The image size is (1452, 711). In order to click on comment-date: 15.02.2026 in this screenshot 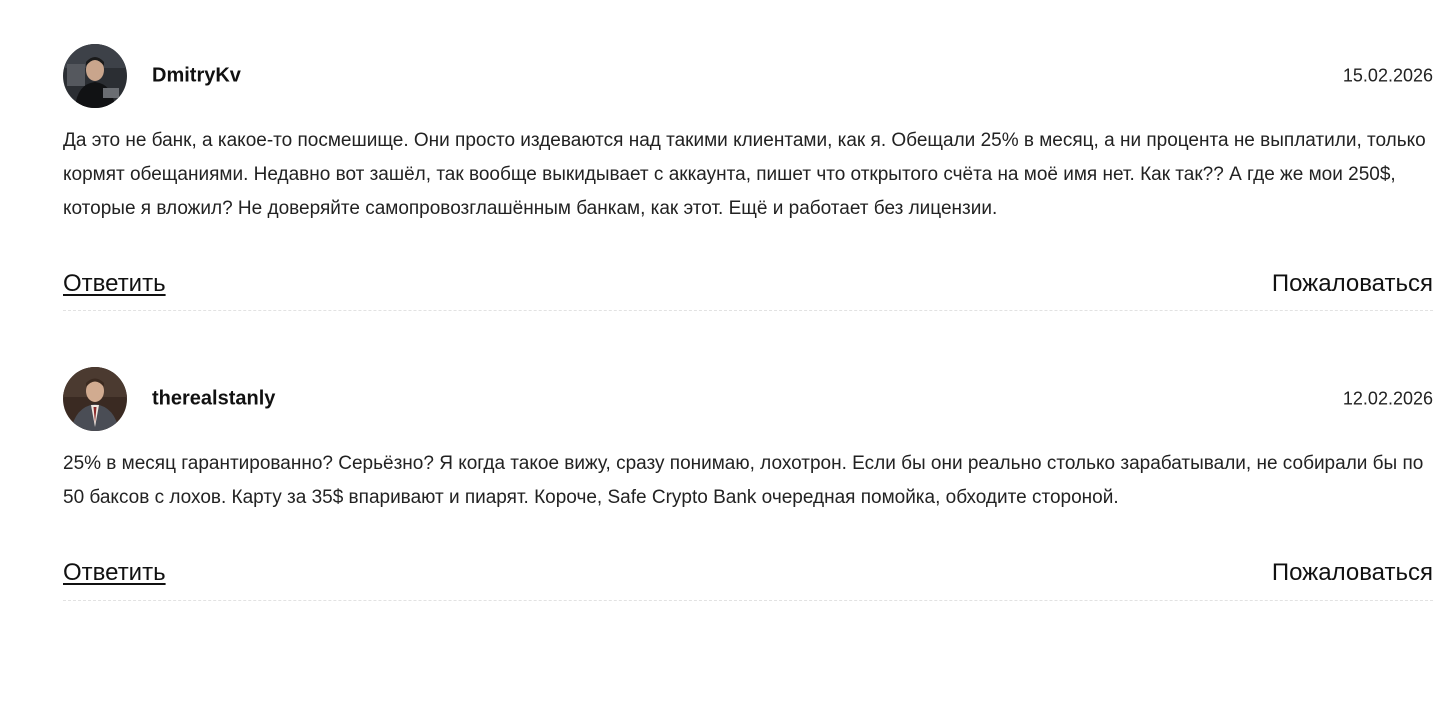, I will do `click(1387, 75)`.